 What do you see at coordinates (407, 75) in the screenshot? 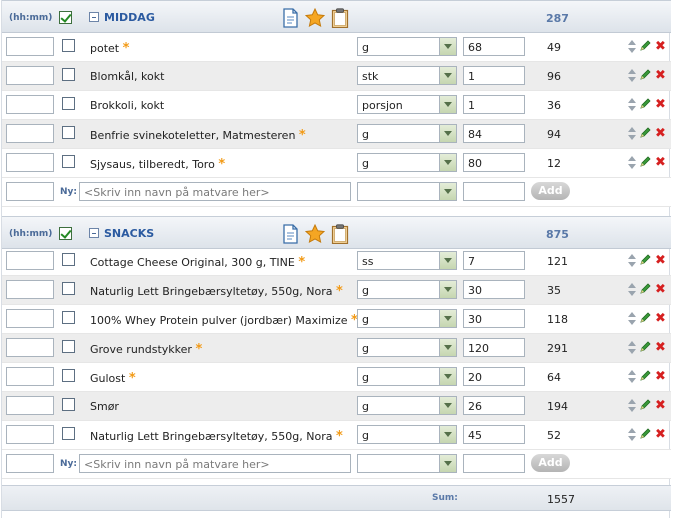
I see `unit-select: stk` at bounding box center [407, 75].